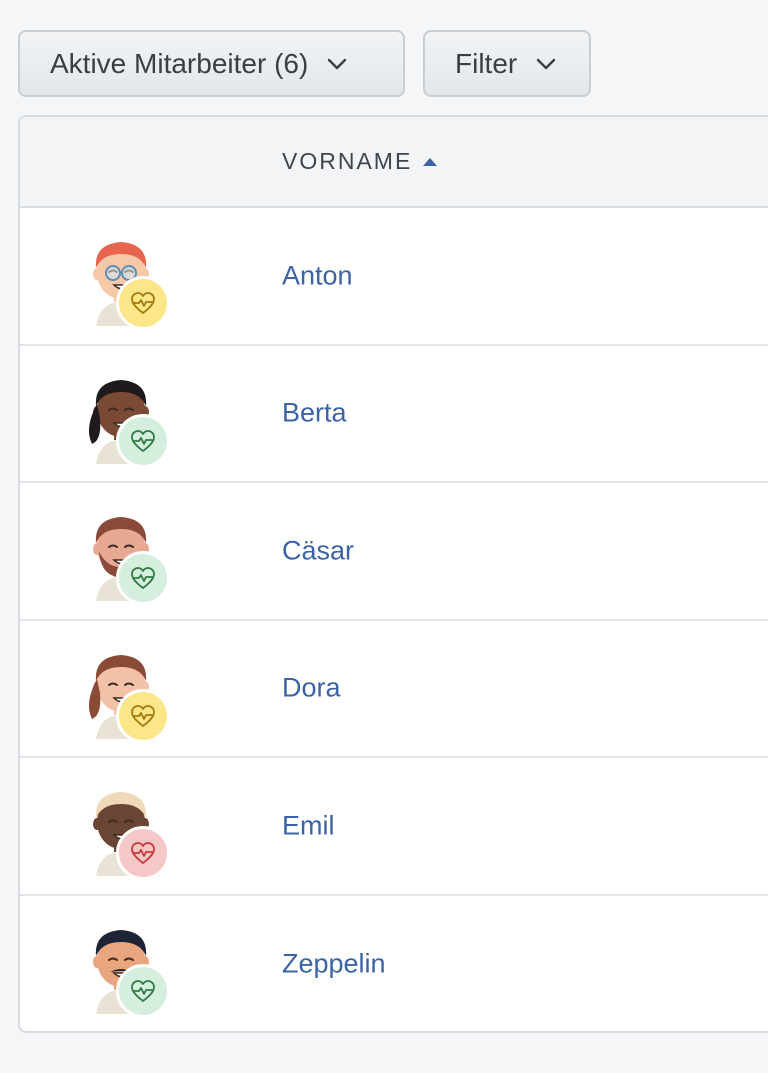  I want to click on column-header-label: VORNAME, so click(347, 161).